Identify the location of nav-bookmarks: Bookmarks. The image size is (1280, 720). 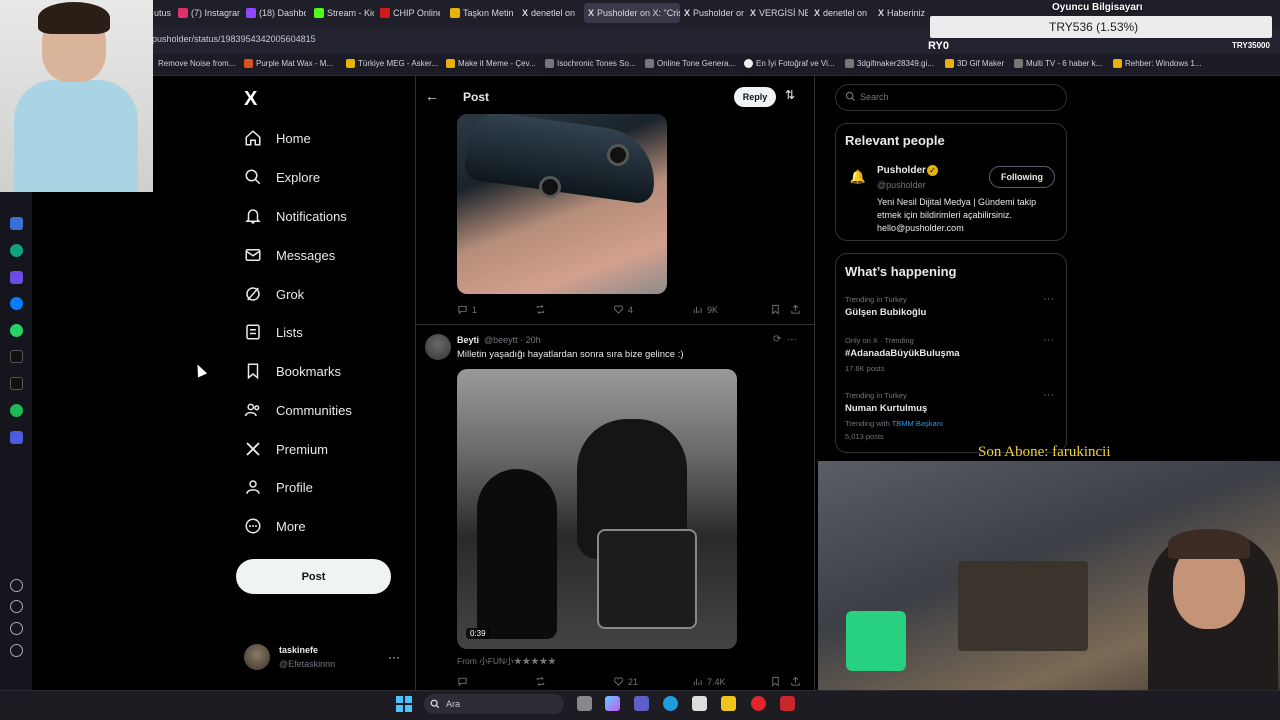
(292, 371).